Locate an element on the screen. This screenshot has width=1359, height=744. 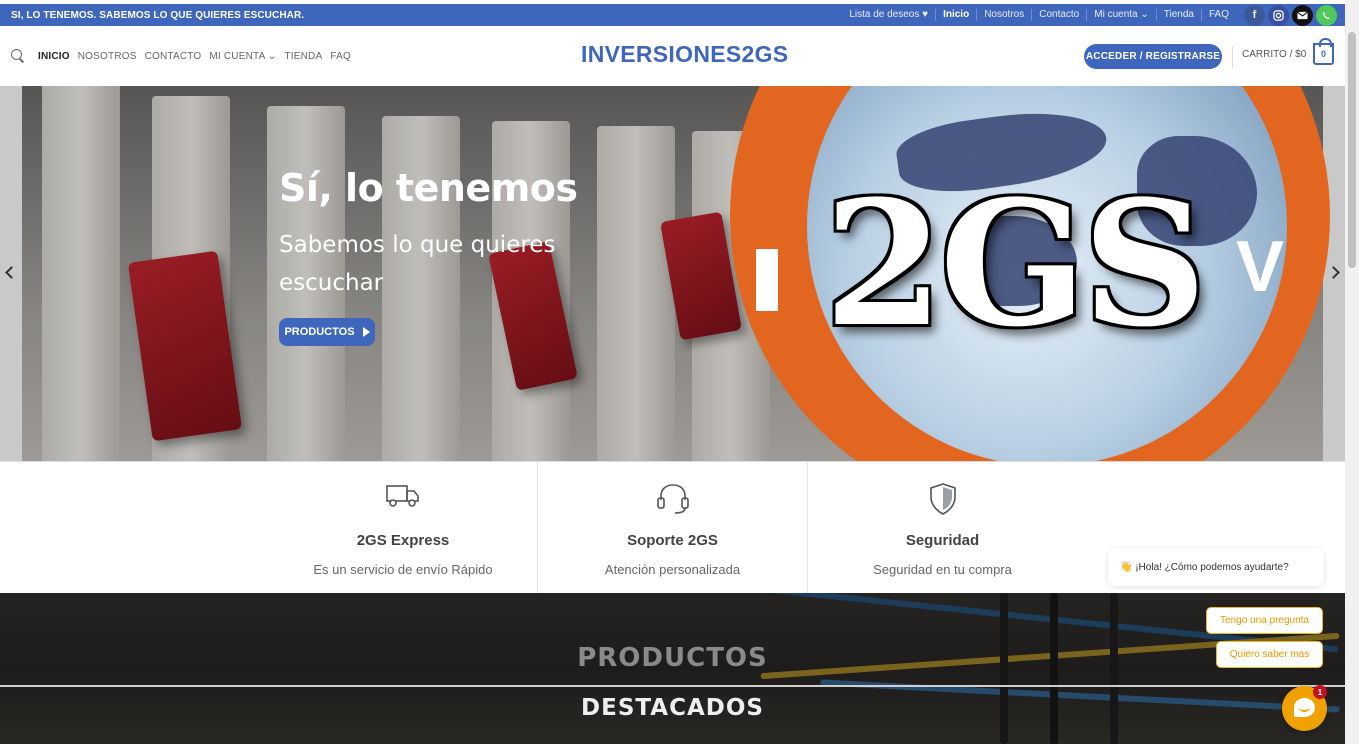
play-arrow-icon is located at coordinates (366, 332).